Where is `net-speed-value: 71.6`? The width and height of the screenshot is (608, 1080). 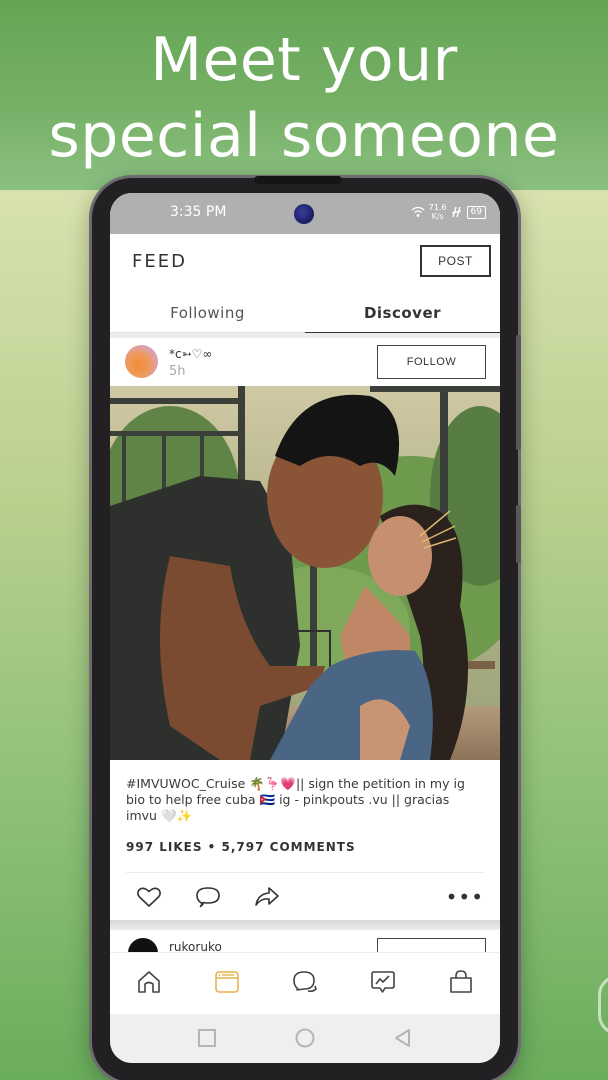 net-speed-value: 71.6 is located at coordinates (437, 207).